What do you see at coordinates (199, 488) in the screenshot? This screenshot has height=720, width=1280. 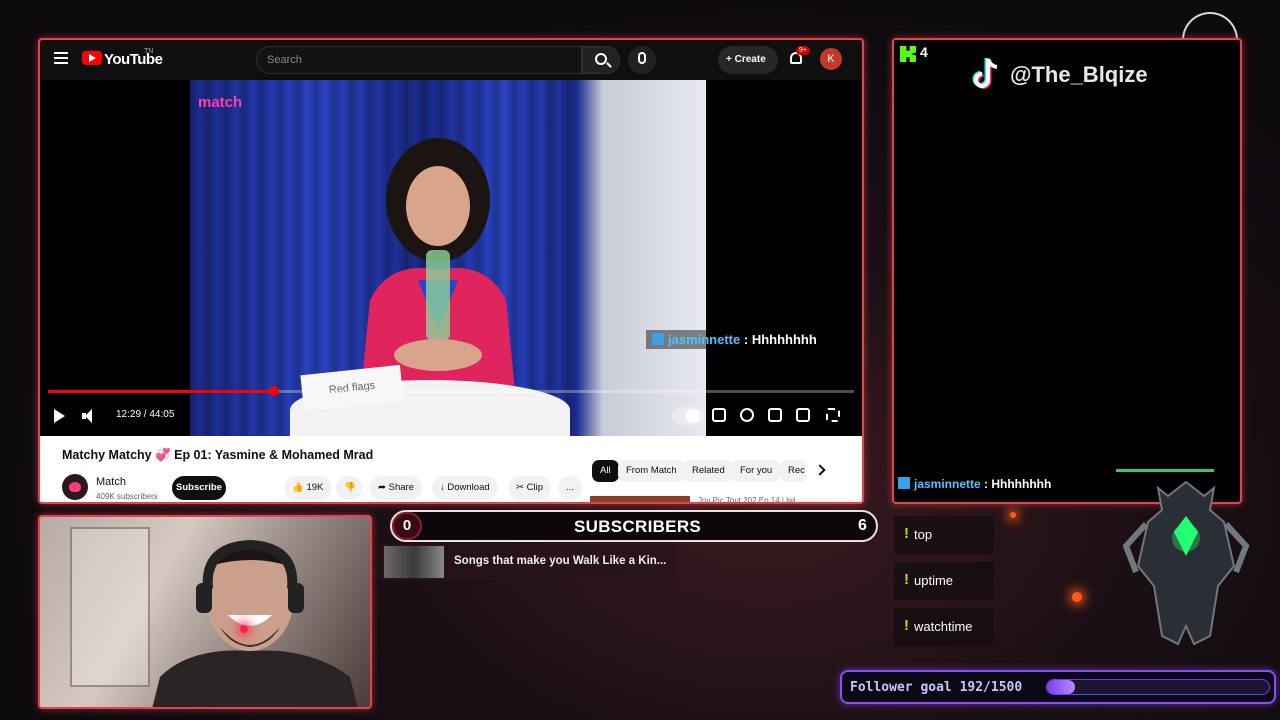 I see `subscribe-button: Subscribe` at bounding box center [199, 488].